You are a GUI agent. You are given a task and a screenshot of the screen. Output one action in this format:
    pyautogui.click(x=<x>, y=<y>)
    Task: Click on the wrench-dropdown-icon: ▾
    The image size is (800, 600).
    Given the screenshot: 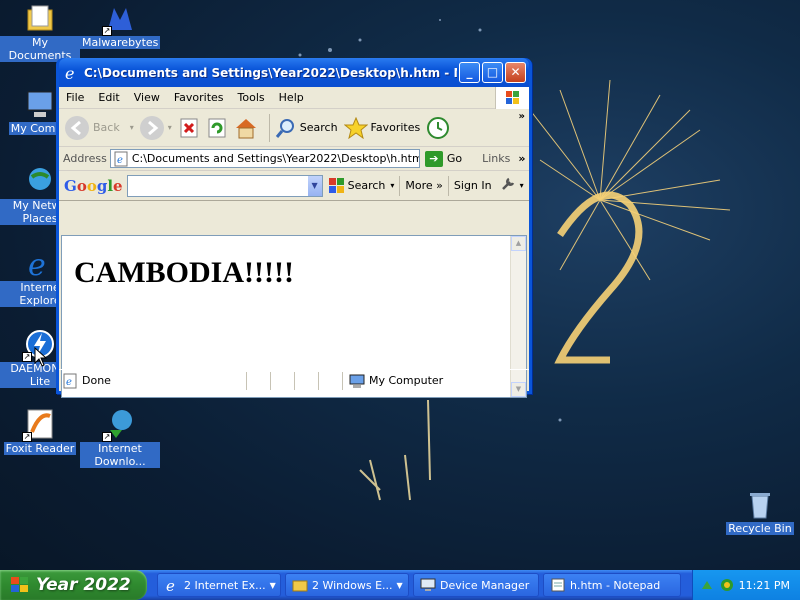 What is the action you would take?
    pyautogui.click(x=522, y=185)
    